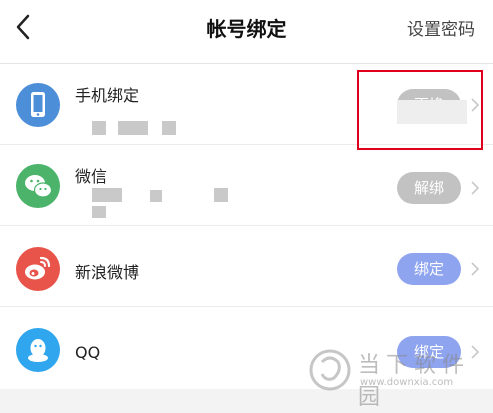 This screenshot has height=413, width=493. What do you see at coordinates (429, 269) in the screenshot?
I see `bind-button: 绑定` at bounding box center [429, 269].